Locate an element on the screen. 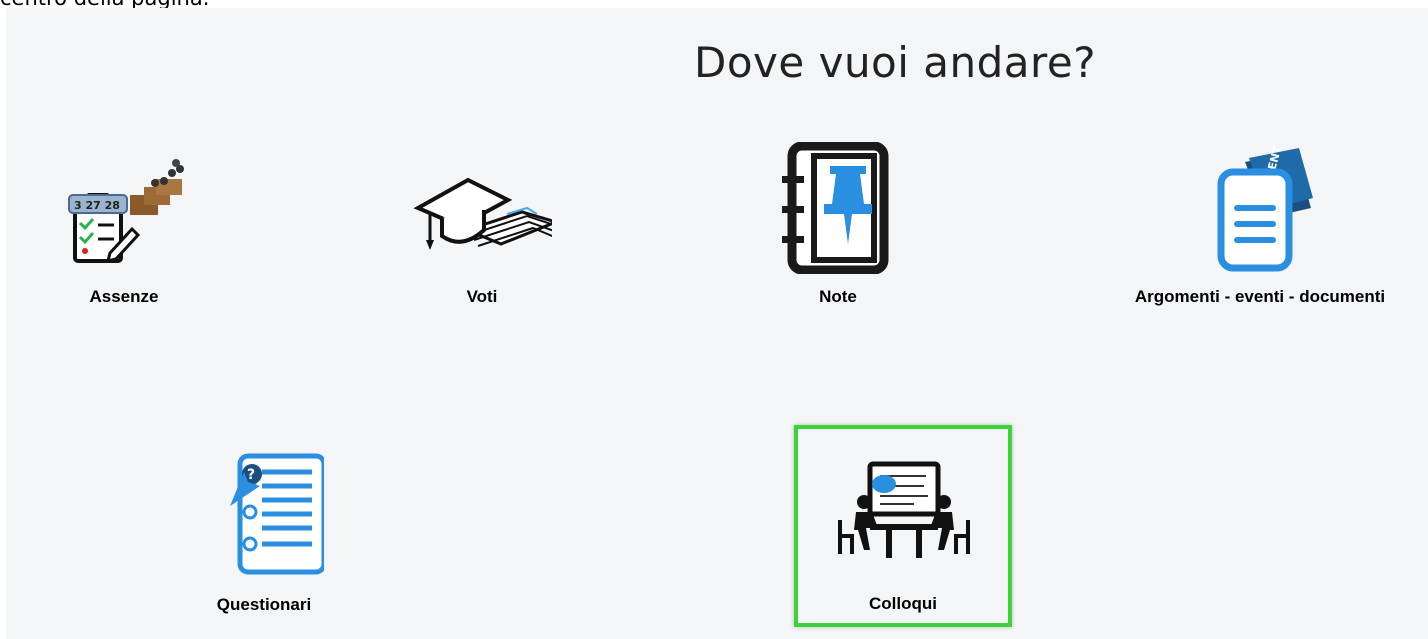  tile-colloqui: Colloqui is located at coordinates (903, 530).